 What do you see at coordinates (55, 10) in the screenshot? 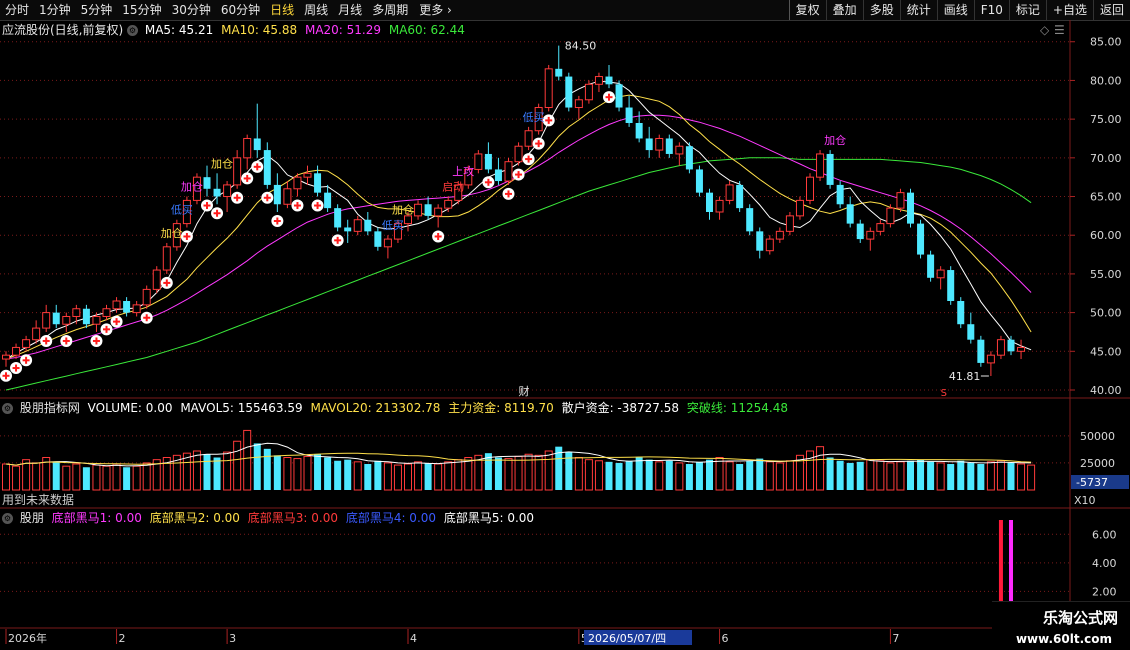
I see `tab-period-1: 1分钟` at bounding box center [55, 10].